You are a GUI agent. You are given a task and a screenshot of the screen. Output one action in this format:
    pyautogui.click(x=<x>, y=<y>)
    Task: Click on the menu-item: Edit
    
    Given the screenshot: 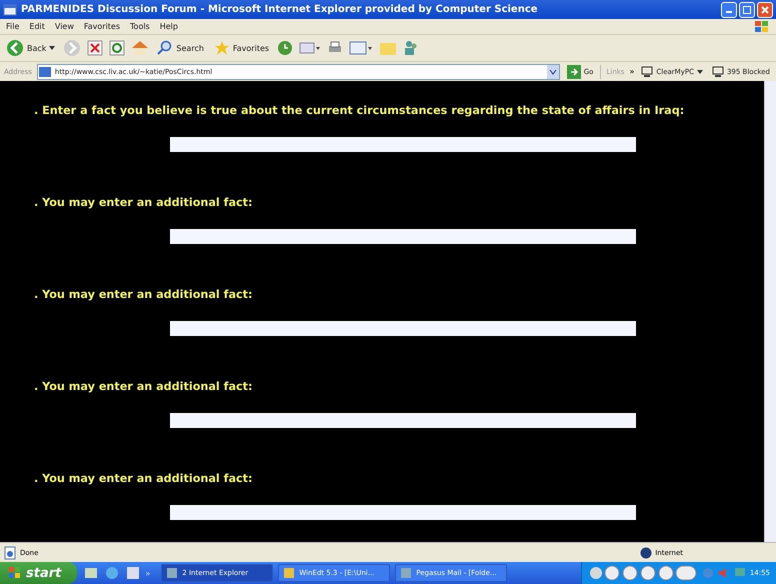 What is the action you would take?
    pyautogui.click(x=37, y=26)
    